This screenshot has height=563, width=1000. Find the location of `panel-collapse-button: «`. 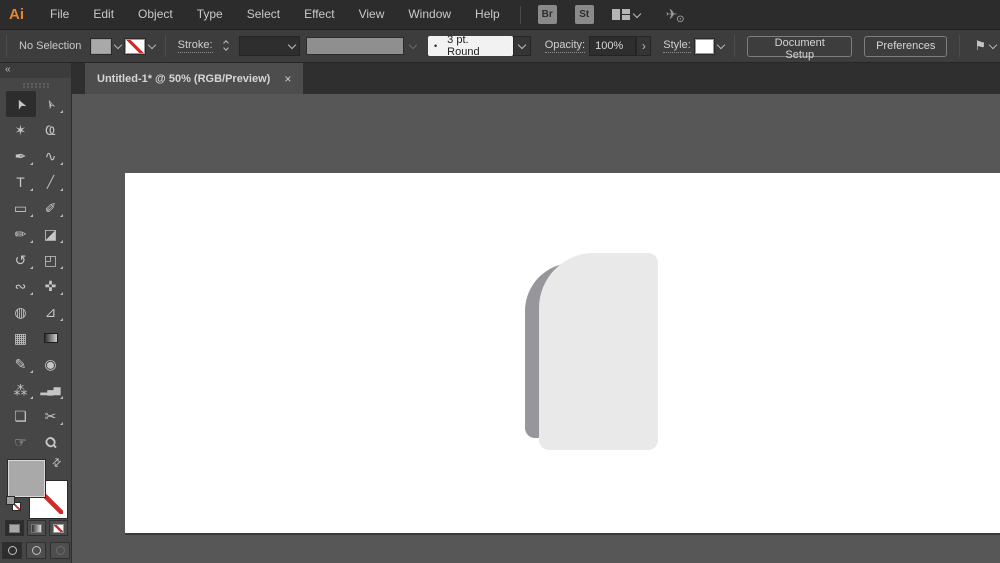

panel-collapse-button: « is located at coordinates (35, 70).